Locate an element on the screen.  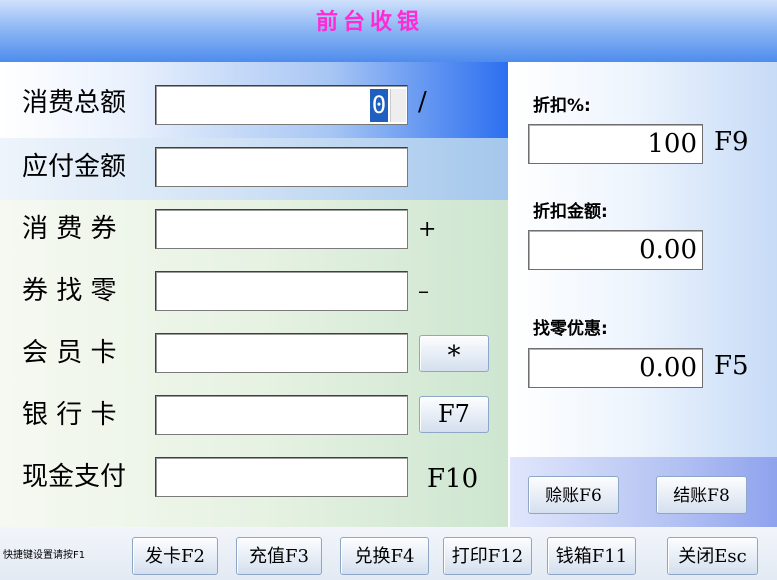
discount-percent-input: 100 is located at coordinates (615, 144).